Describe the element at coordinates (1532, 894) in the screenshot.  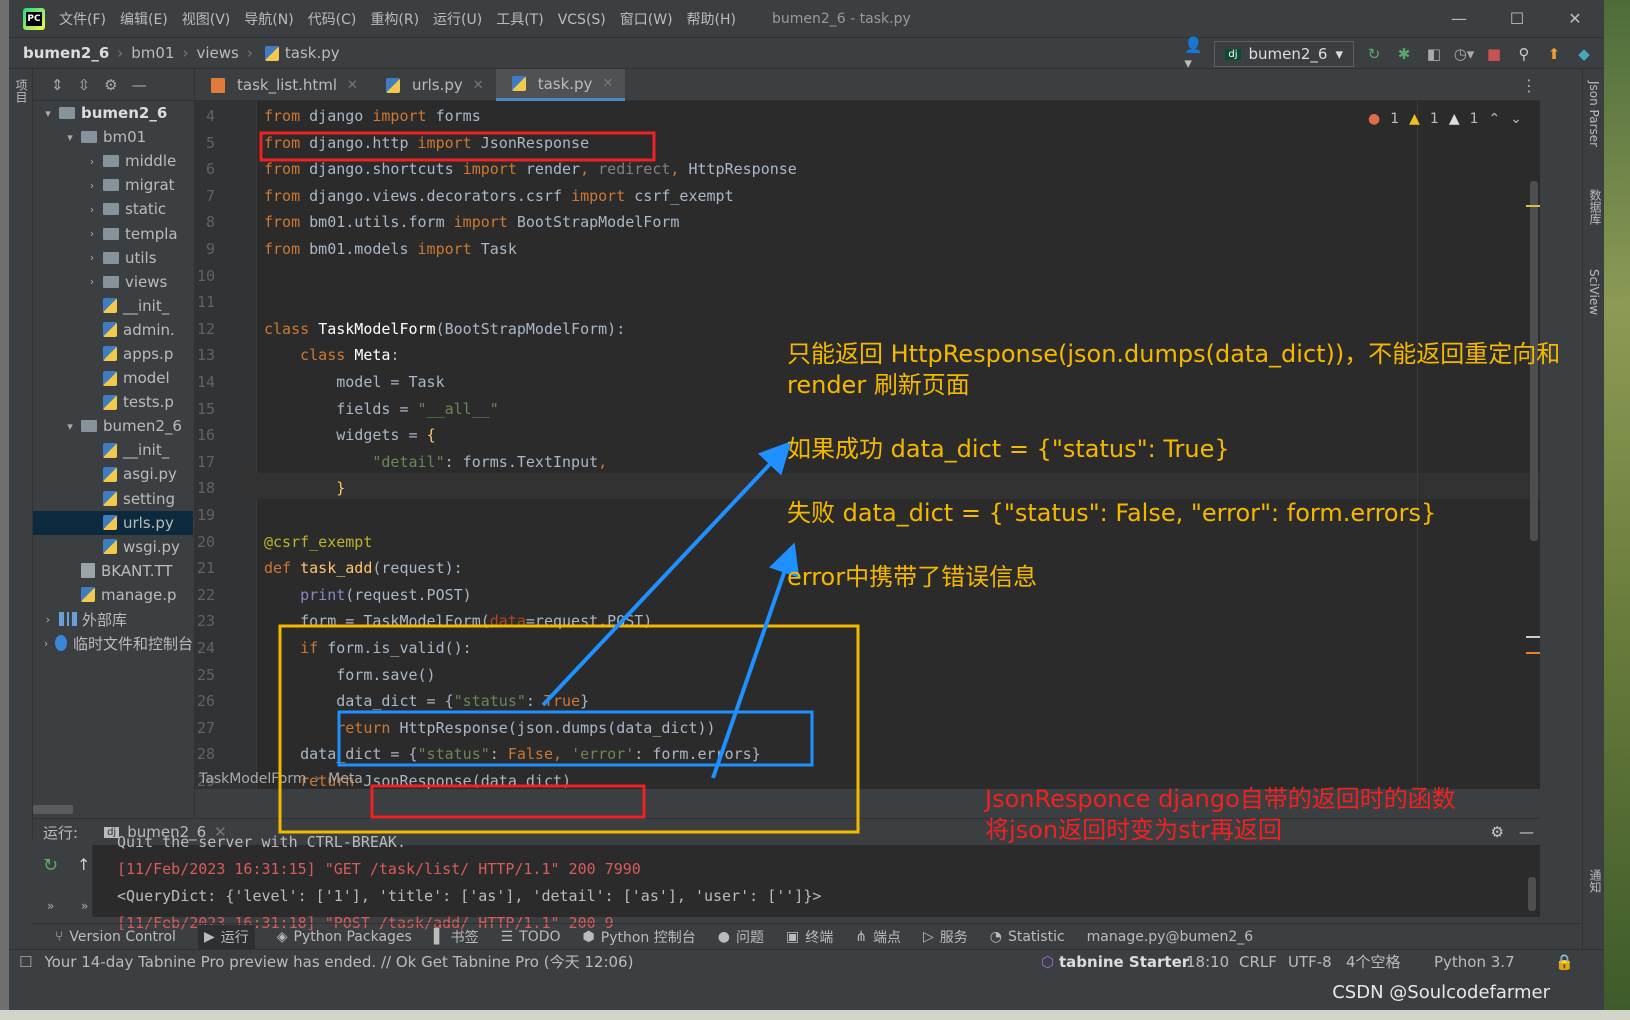
I see `console-scrollbar` at that location.